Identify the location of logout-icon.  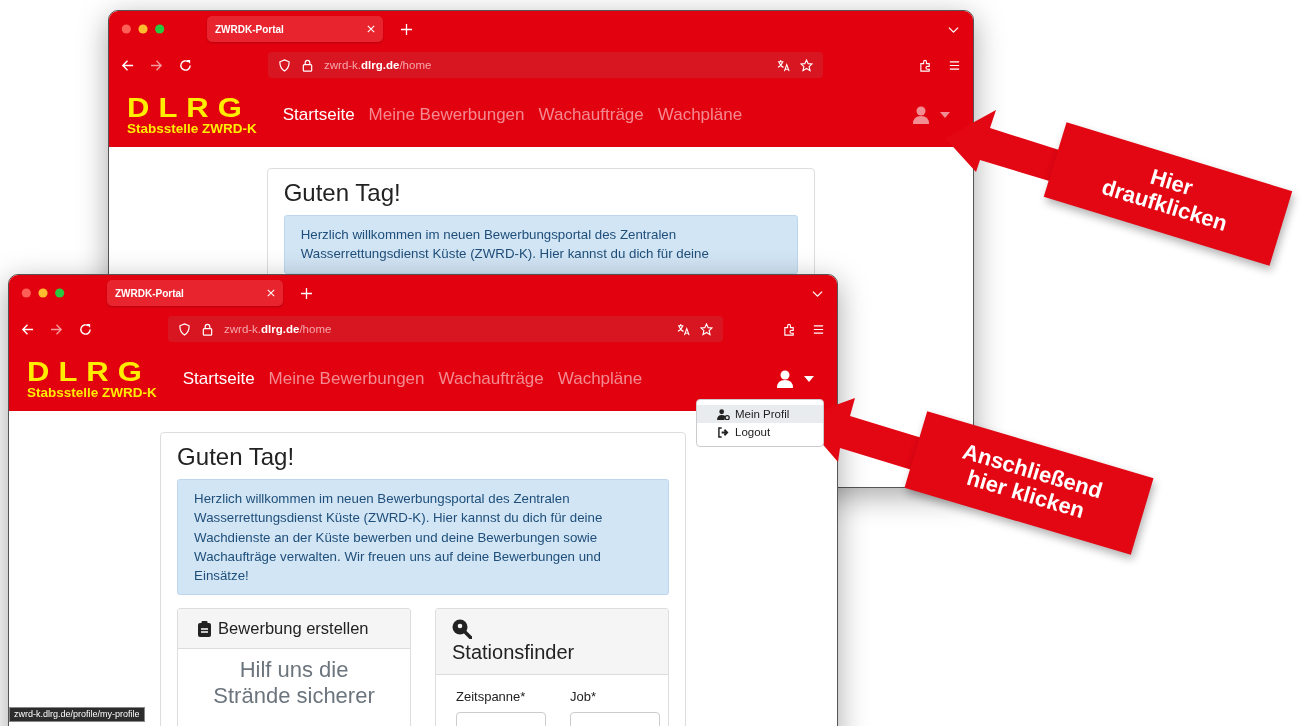
(723, 432).